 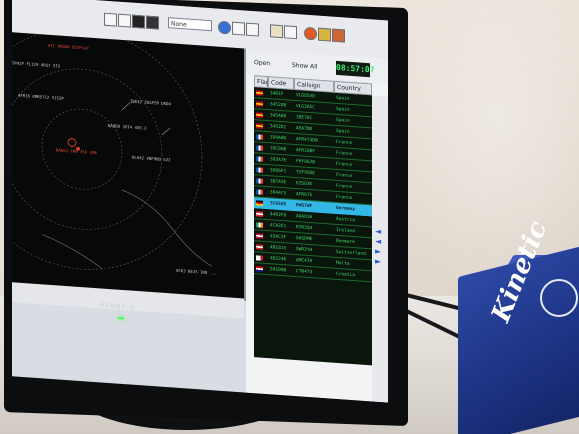 What do you see at coordinates (277, 94) in the screenshot?
I see `table-cell-code: 34D1F` at bounding box center [277, 94].